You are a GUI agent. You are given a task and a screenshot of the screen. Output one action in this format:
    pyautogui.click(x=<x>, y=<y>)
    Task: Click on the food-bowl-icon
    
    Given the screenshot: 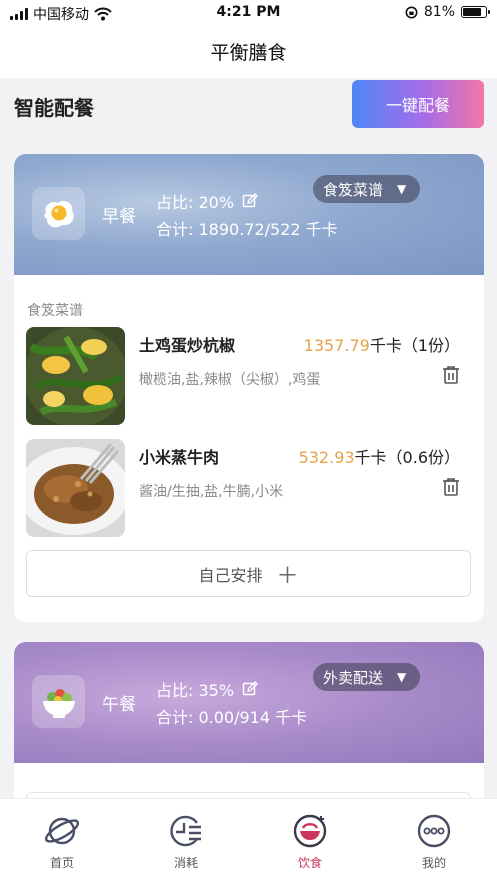 What is the action you would take?
    pyautogui.click(x=310, y=831)
    